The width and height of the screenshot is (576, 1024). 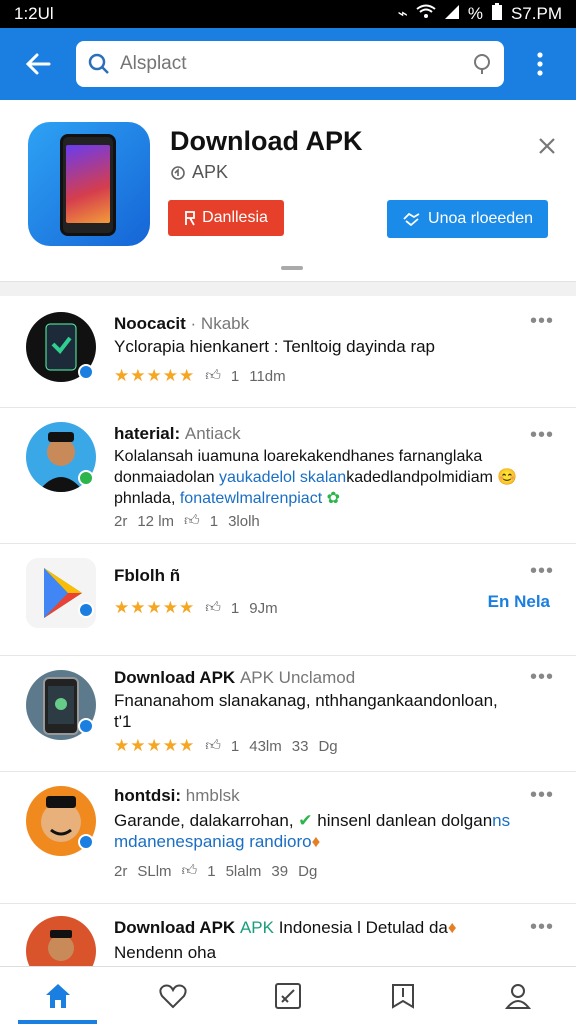 What do you see at coordinates (426, 14) in the screenshot?
I see `wifi-icon` at bounding box center [426, 14].